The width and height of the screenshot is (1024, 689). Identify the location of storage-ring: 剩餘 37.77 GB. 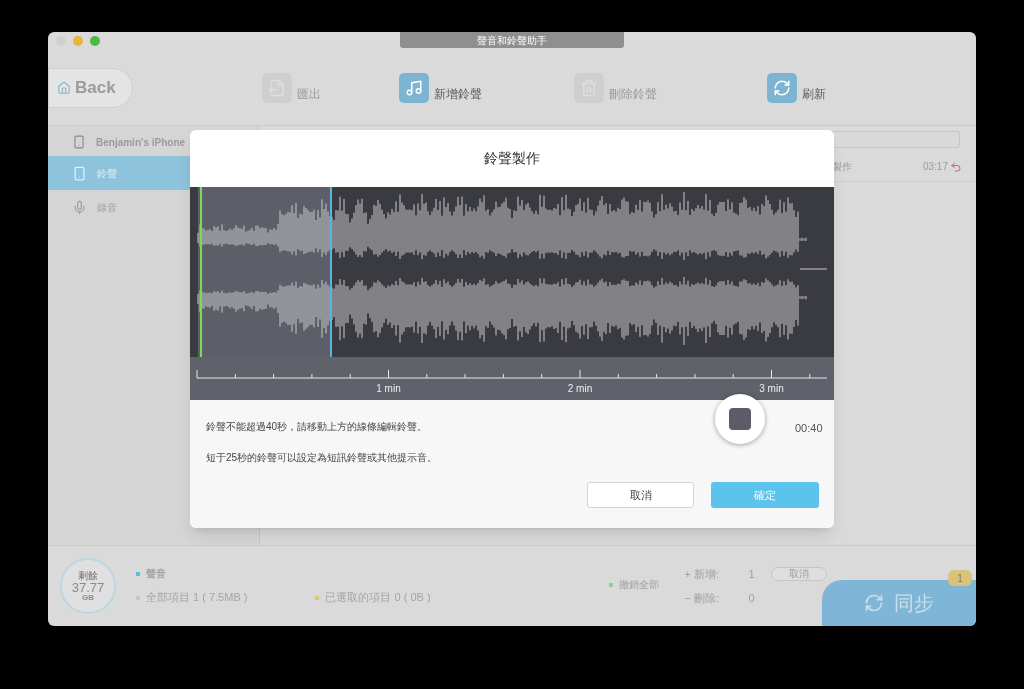
(88, 586).